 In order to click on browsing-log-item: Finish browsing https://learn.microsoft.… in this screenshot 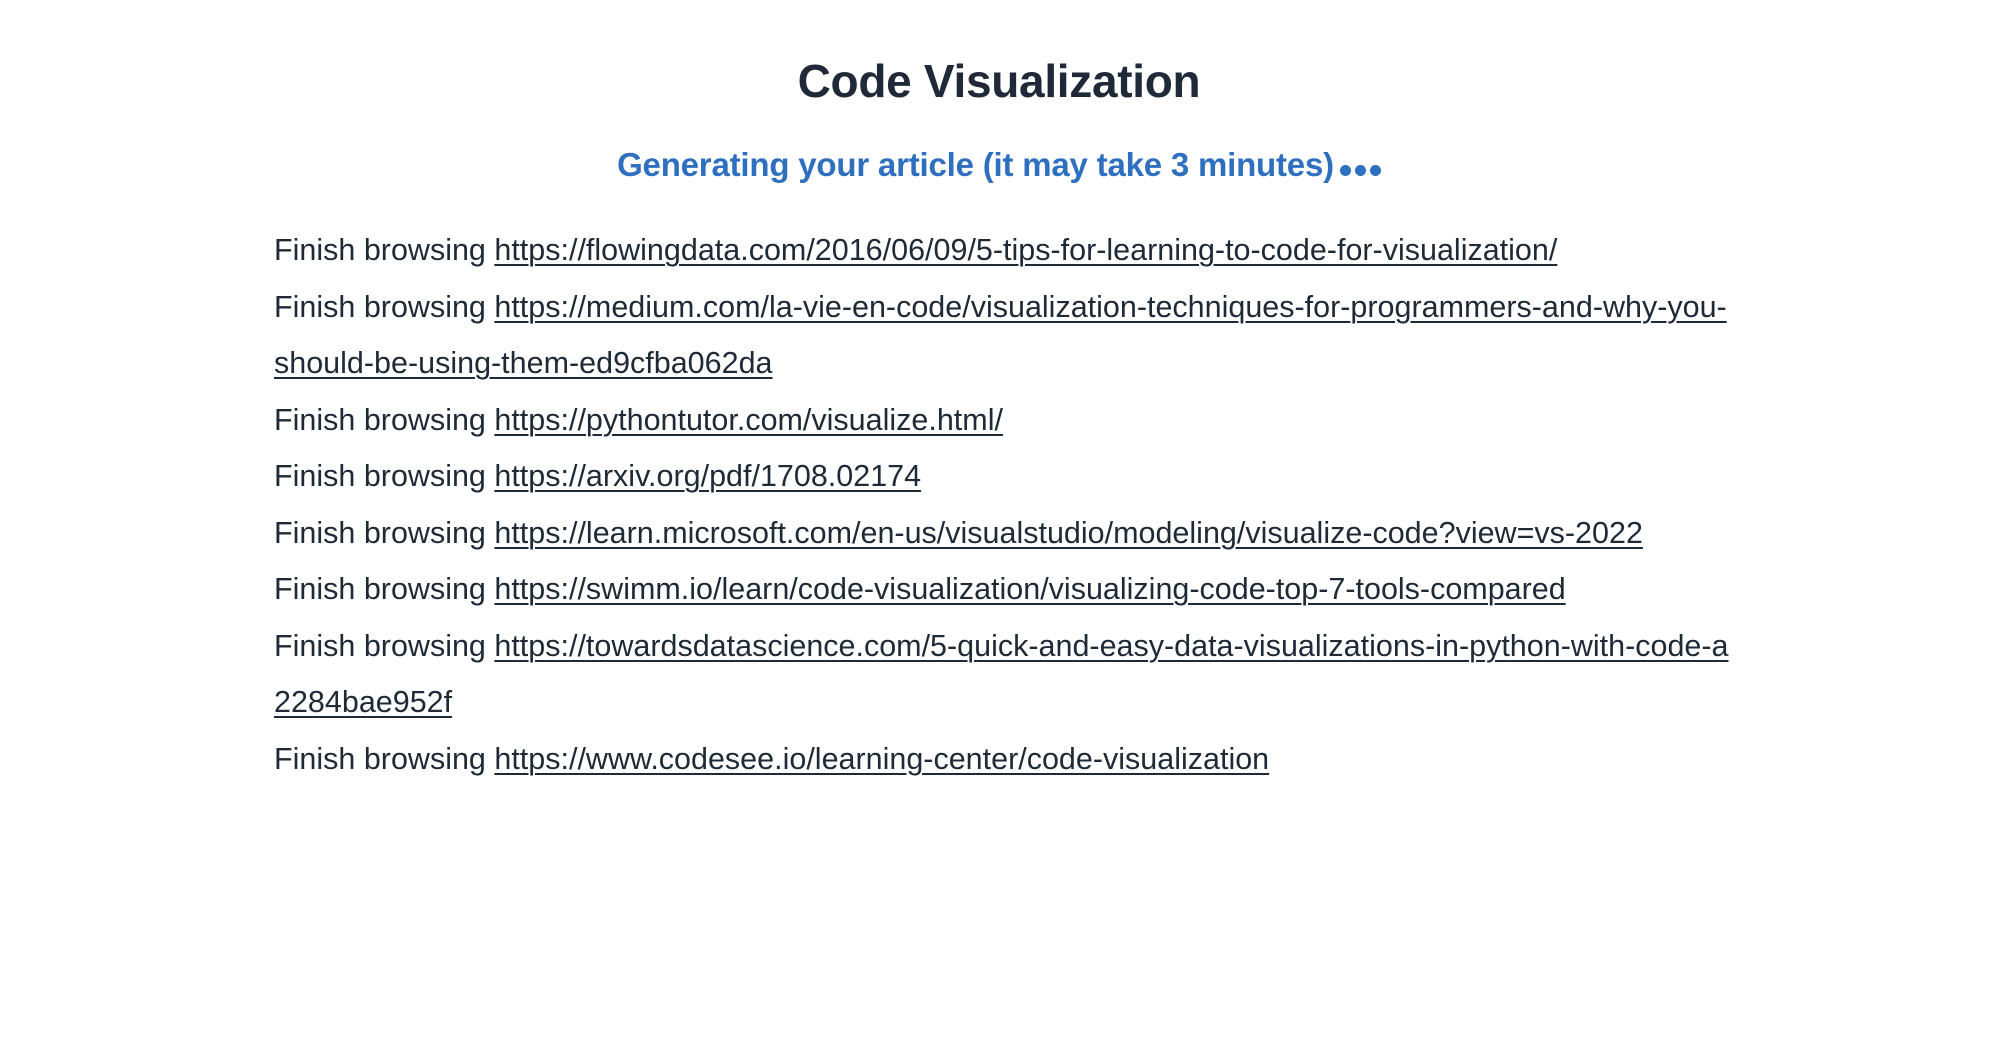, I will do `click(1001, 533)`.